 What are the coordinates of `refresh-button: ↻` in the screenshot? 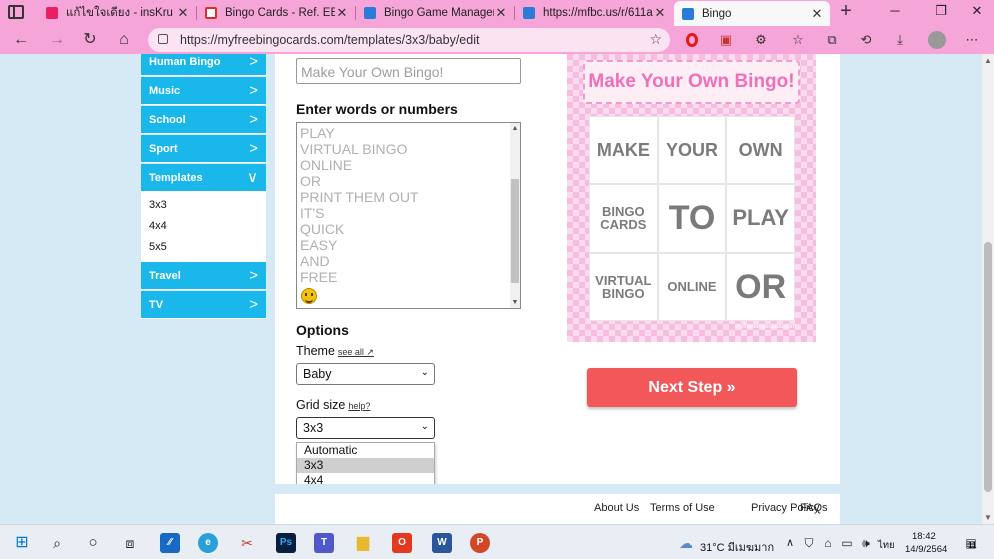 It's located at (90, 40).